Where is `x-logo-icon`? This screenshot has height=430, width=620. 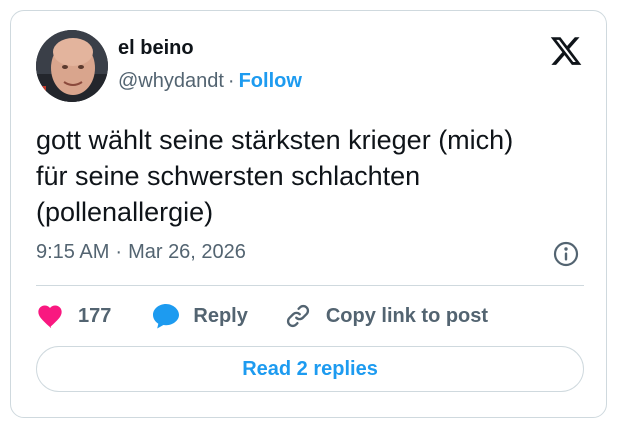
x-logo-icon is located at coordinates (566, 51).